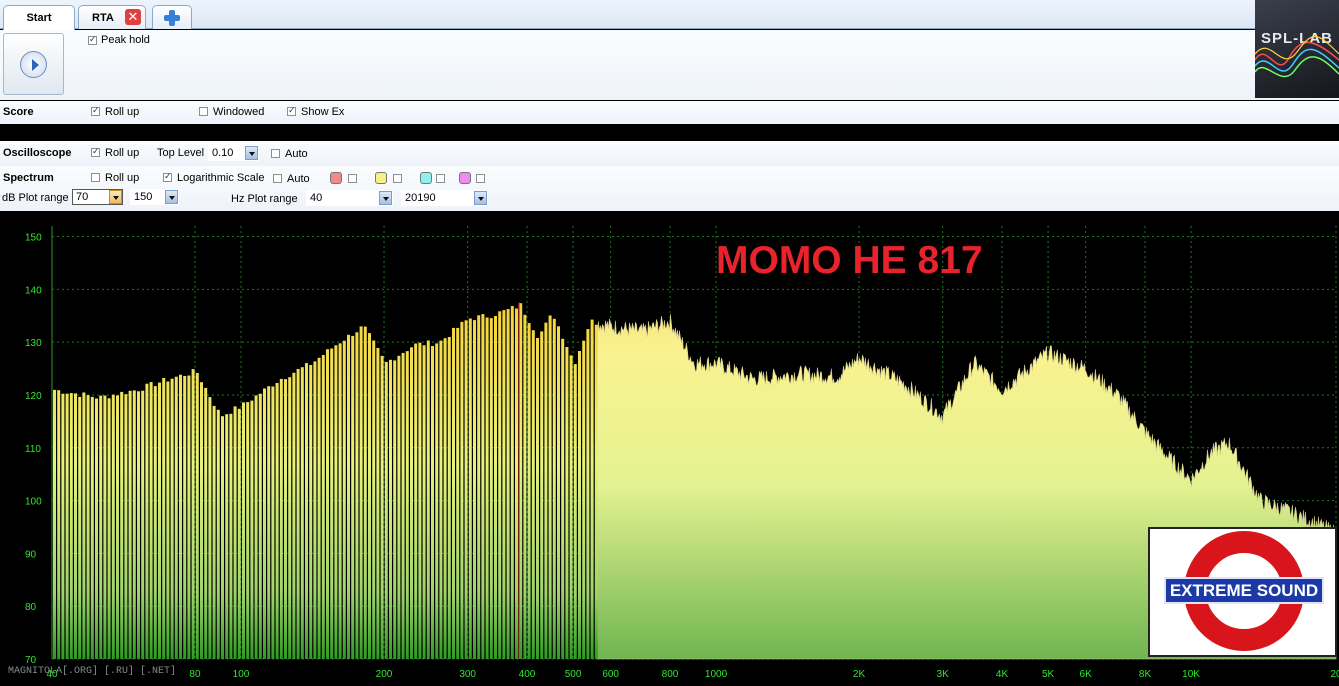 This screenshot has width=1339, height=686. Describe the element at coordinates (37, 153) in the screenshot. I see `oscilloscope-title: Oscilloscope` at that location.